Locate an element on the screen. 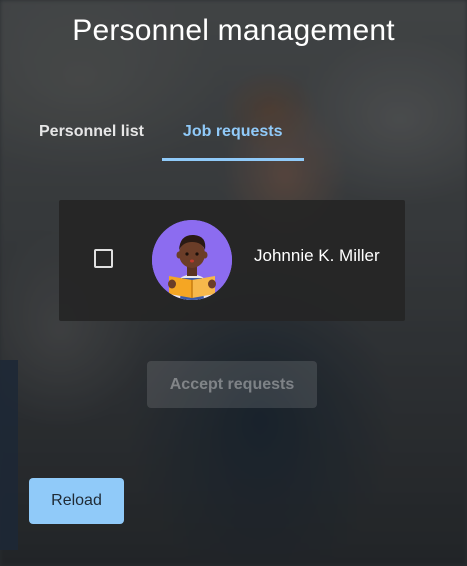 The width and height of the screenshot is (467, 566). reload-button: Reload is located at coordinates (76, 501).